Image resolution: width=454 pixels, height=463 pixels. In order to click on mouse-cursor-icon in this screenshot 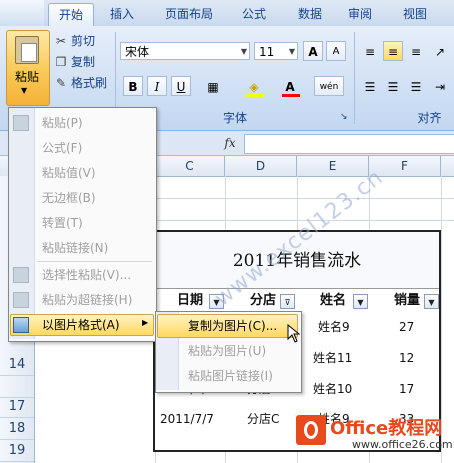, I will do `click(294, 333)`.